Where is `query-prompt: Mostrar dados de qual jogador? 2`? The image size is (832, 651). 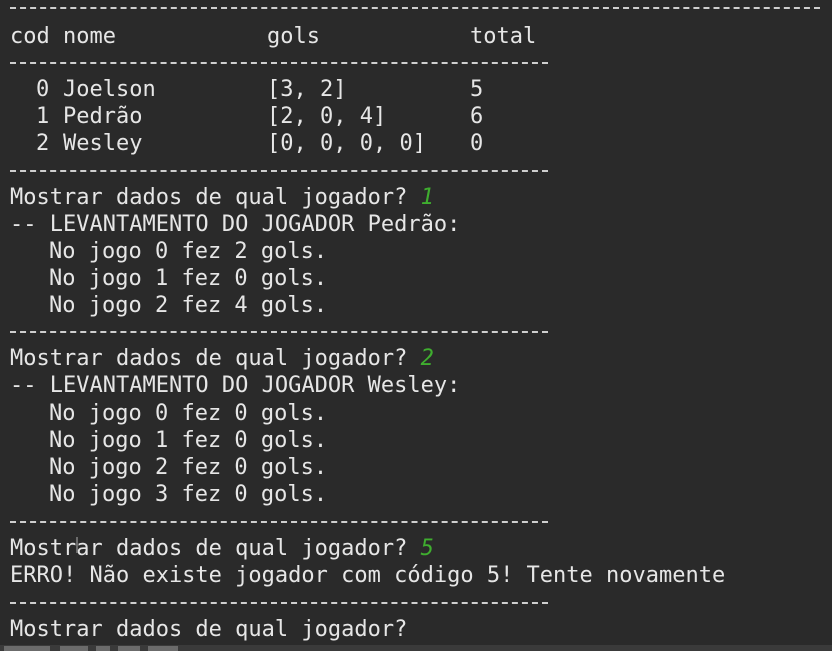 query-prompt: Mostrar dados de qual jogador? 2 is located at coordinates (222, 358).